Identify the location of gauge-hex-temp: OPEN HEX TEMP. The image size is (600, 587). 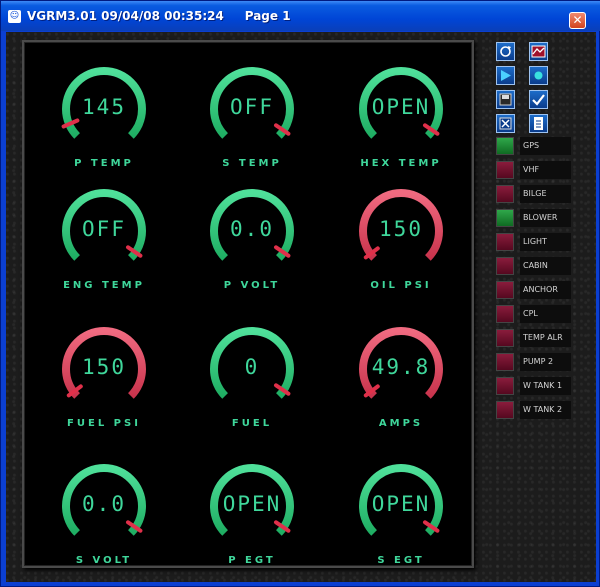
(401, 122).